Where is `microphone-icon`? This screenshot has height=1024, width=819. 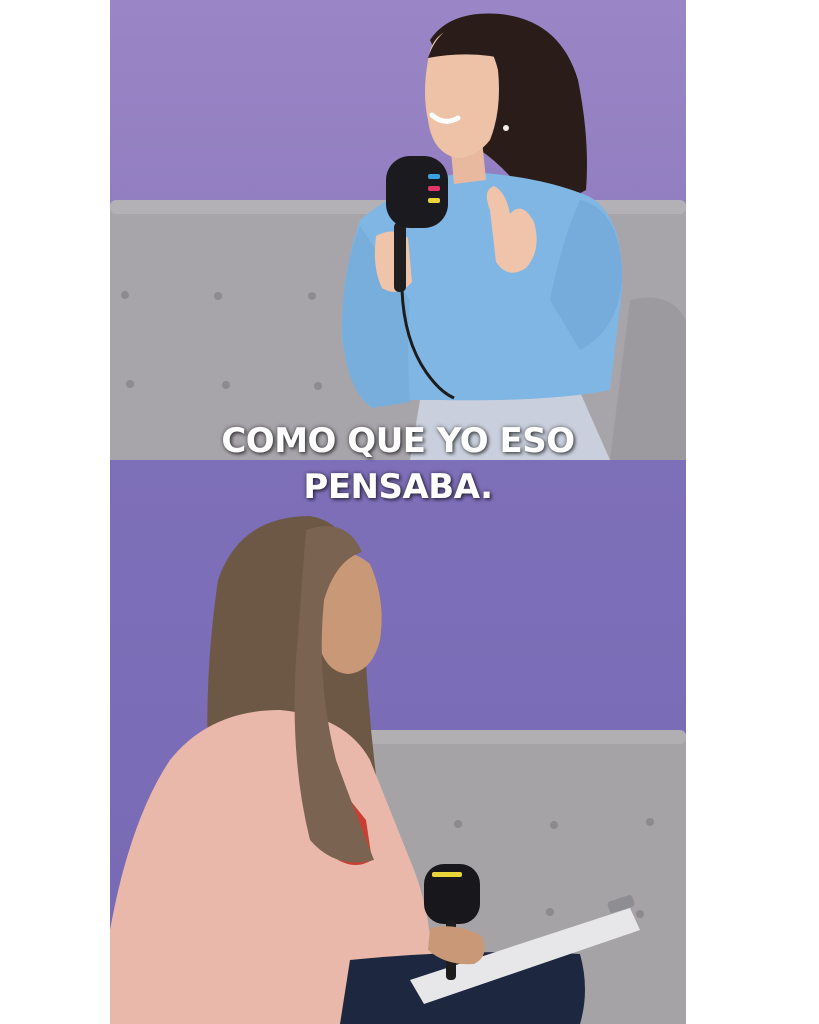 microphone-icon is located at coordinates (417, 192).